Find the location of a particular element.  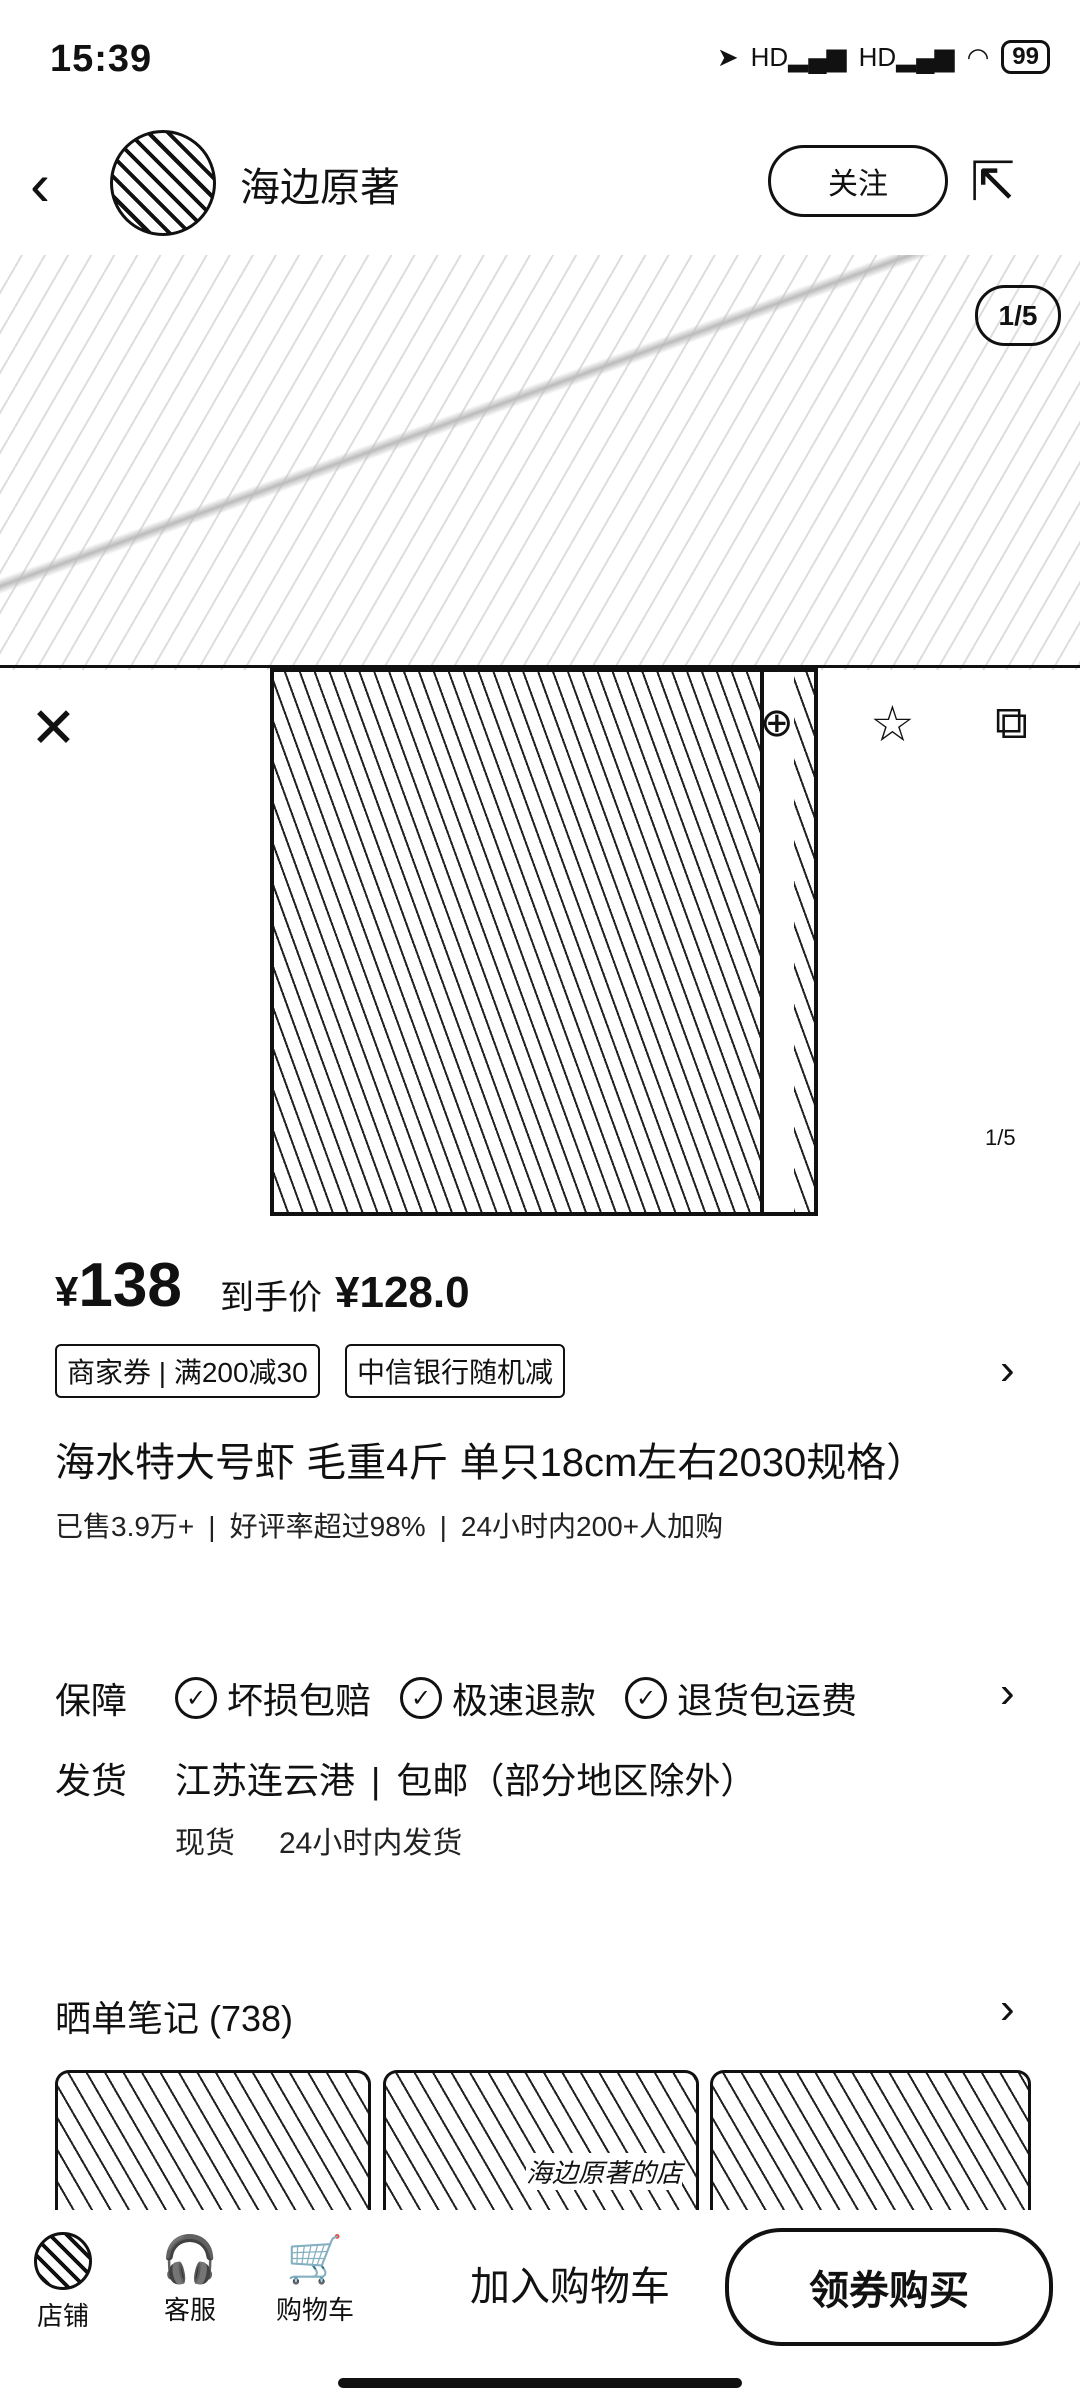

guarantee-chevron-icon: › is located at coordinates (1007, 1693).